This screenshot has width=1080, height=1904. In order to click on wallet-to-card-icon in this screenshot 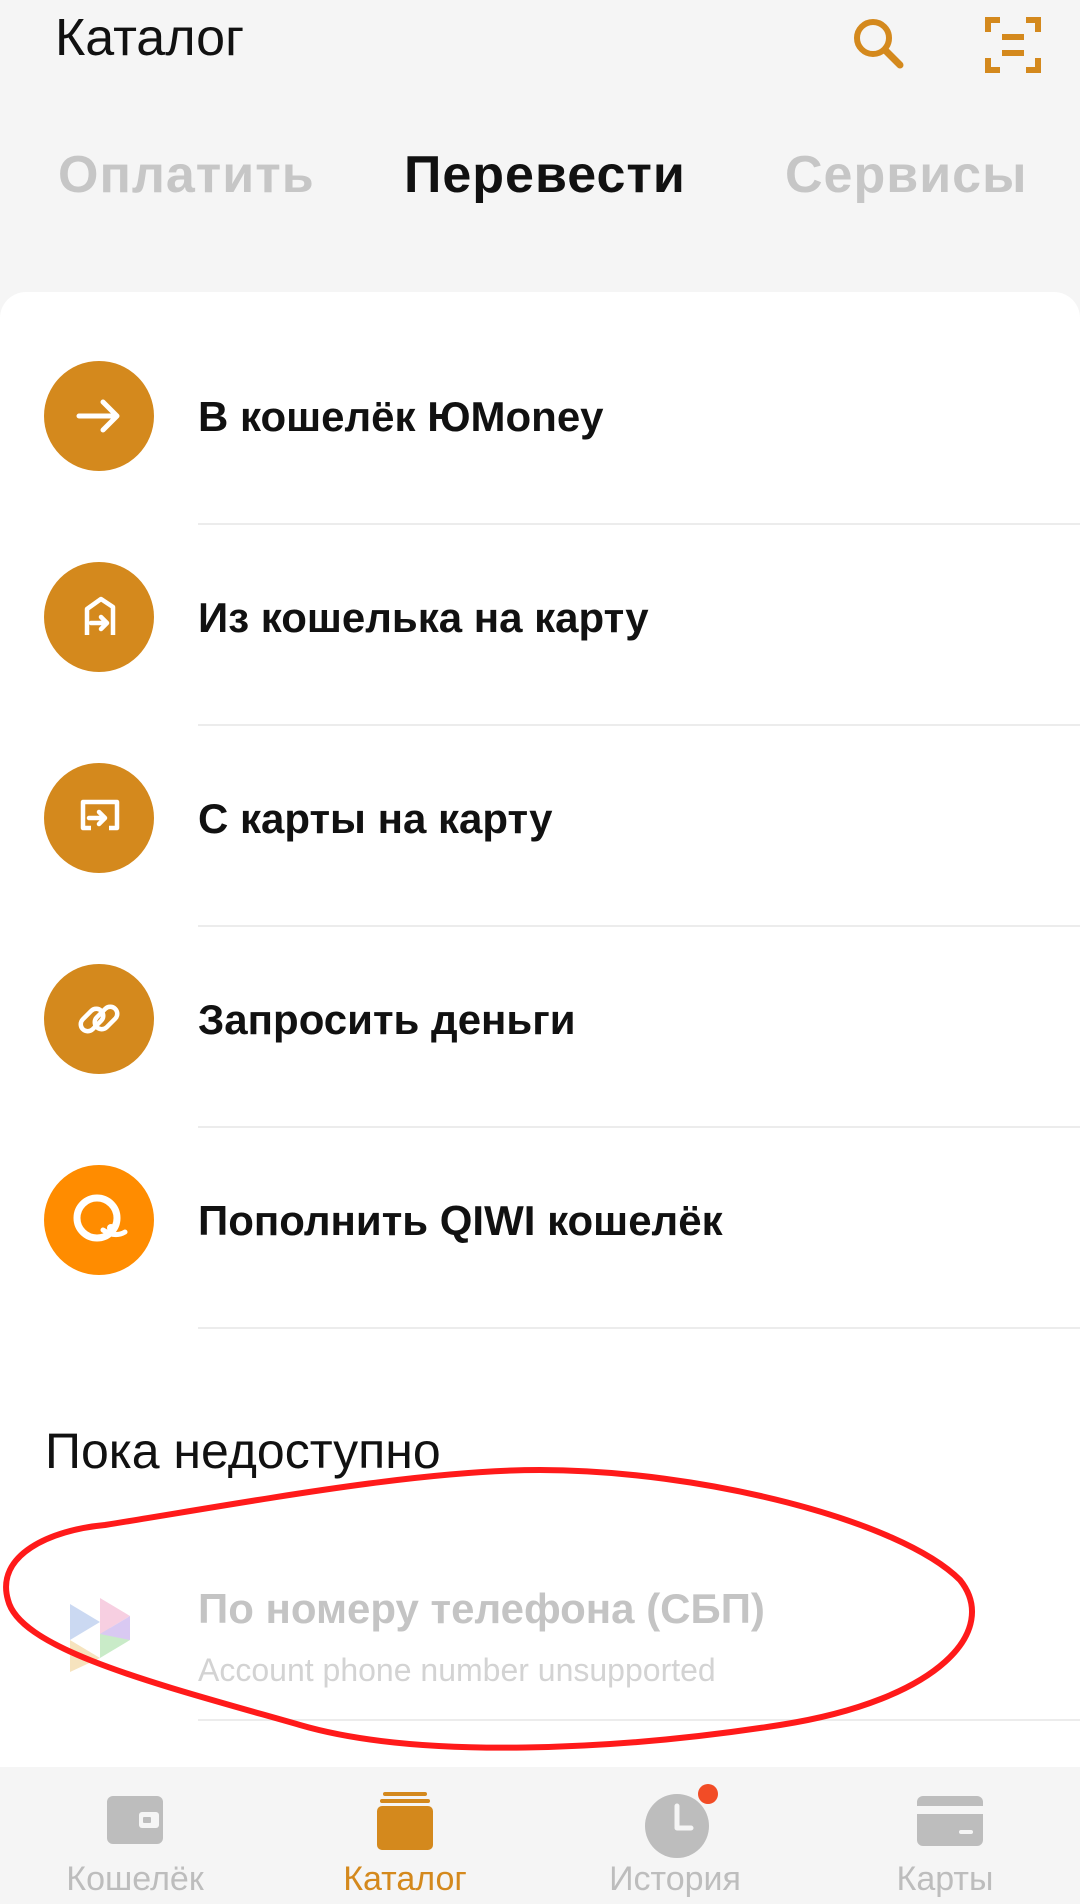, I will do `click(99, 617)`.